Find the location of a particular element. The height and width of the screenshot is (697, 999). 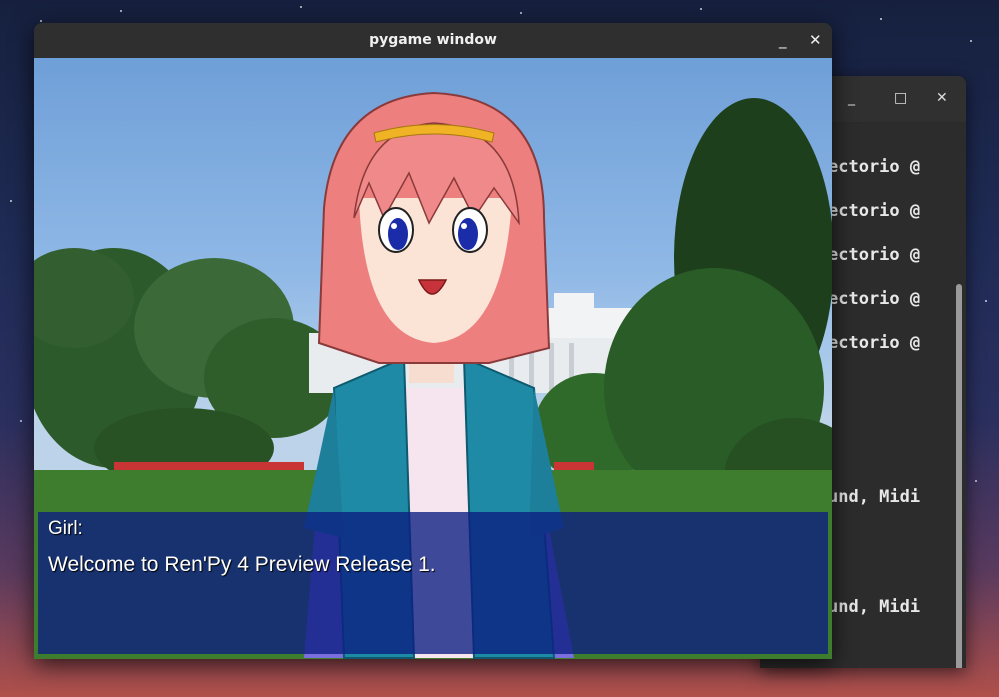

window-titlebar: pygame window _ ✕ is located at coordinates (433, 40).